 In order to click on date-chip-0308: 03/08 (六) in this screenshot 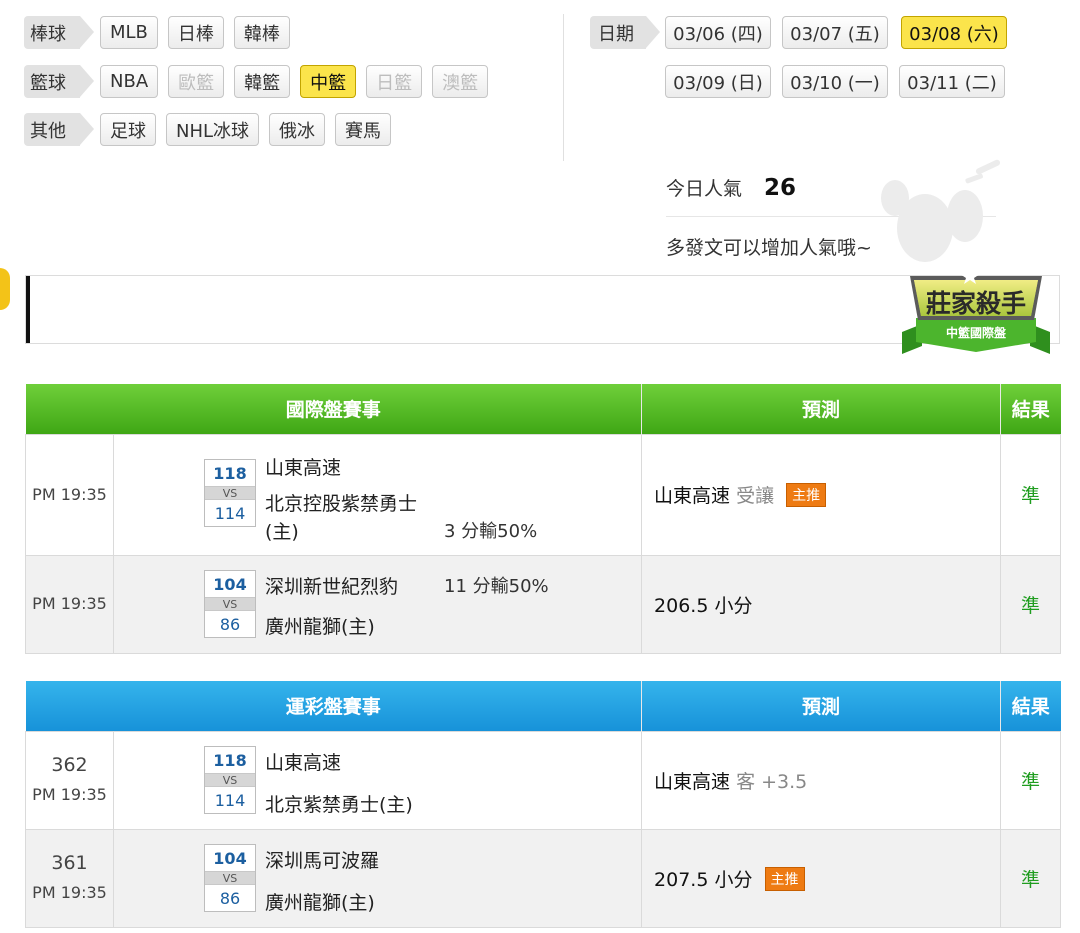, I will do `click(954, 32)`.